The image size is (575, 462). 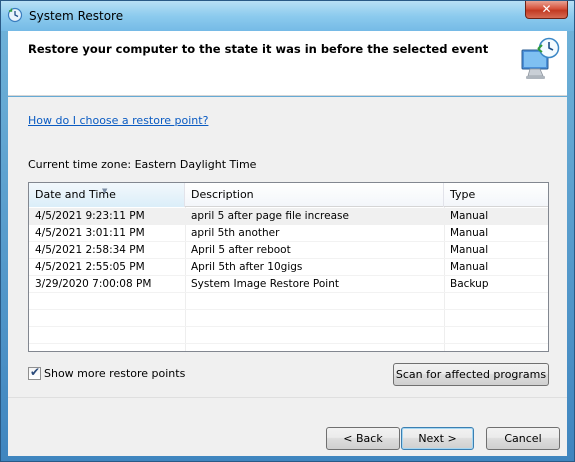 I want to click on row-date: 4/5/2021 9:23:11 PM, so click(x=90, y=216).